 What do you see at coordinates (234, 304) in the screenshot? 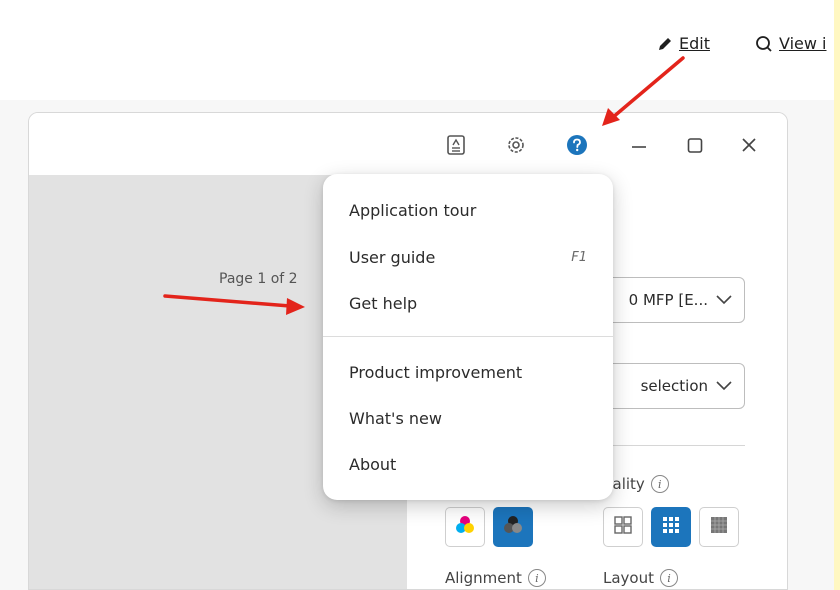
I see `arrow-to-get-help` at bounding box center [234, 304].